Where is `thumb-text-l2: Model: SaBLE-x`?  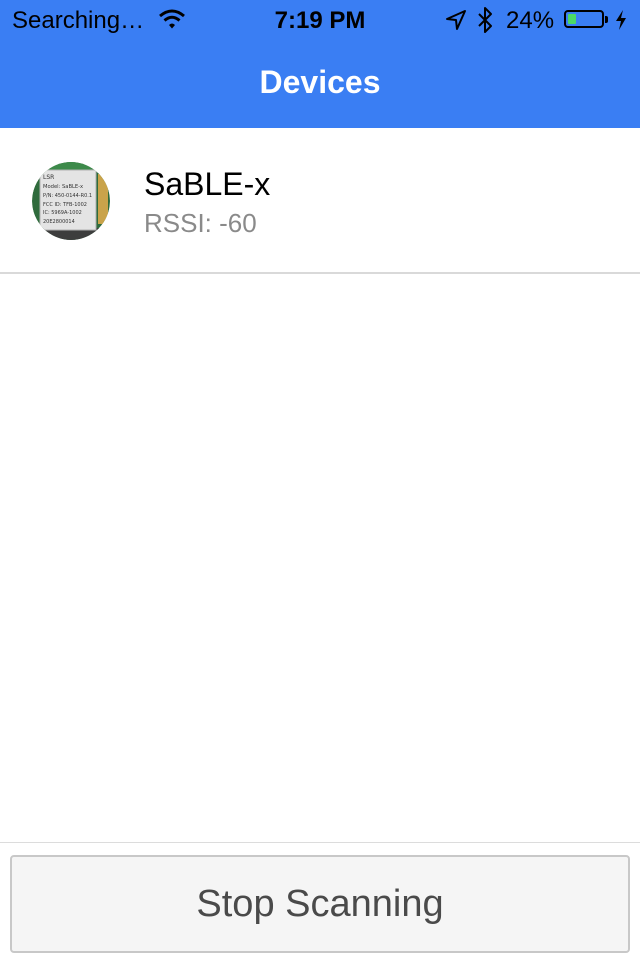
thumb-text-l2: Model: SaBLE-x is located at coordinates (63, 187).